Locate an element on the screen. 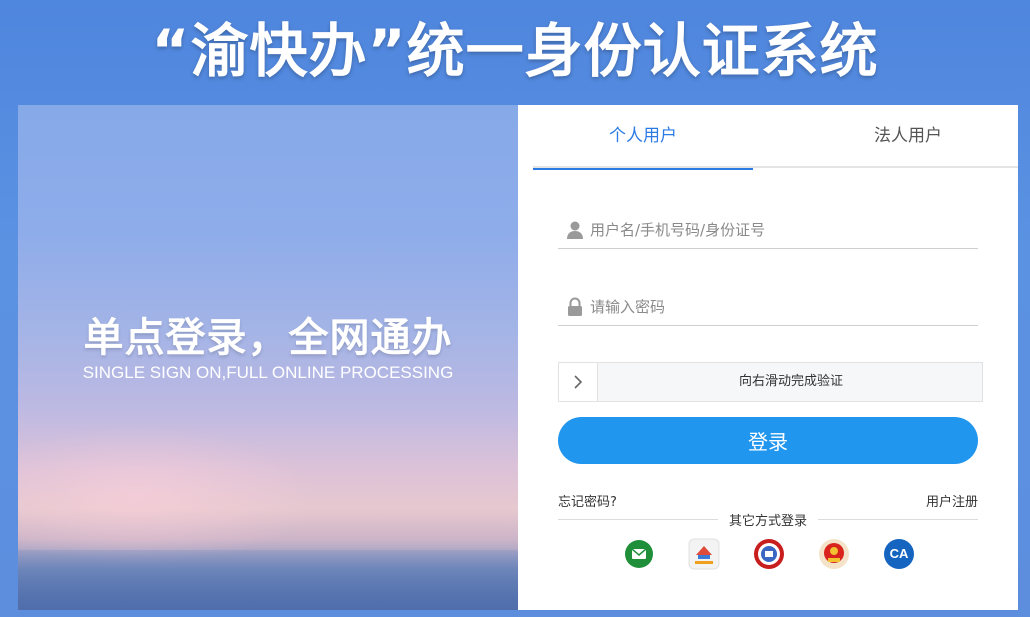 The height and width of the screenshot is (617, 1030). wechat-icon is located at coordinates (639, 554).